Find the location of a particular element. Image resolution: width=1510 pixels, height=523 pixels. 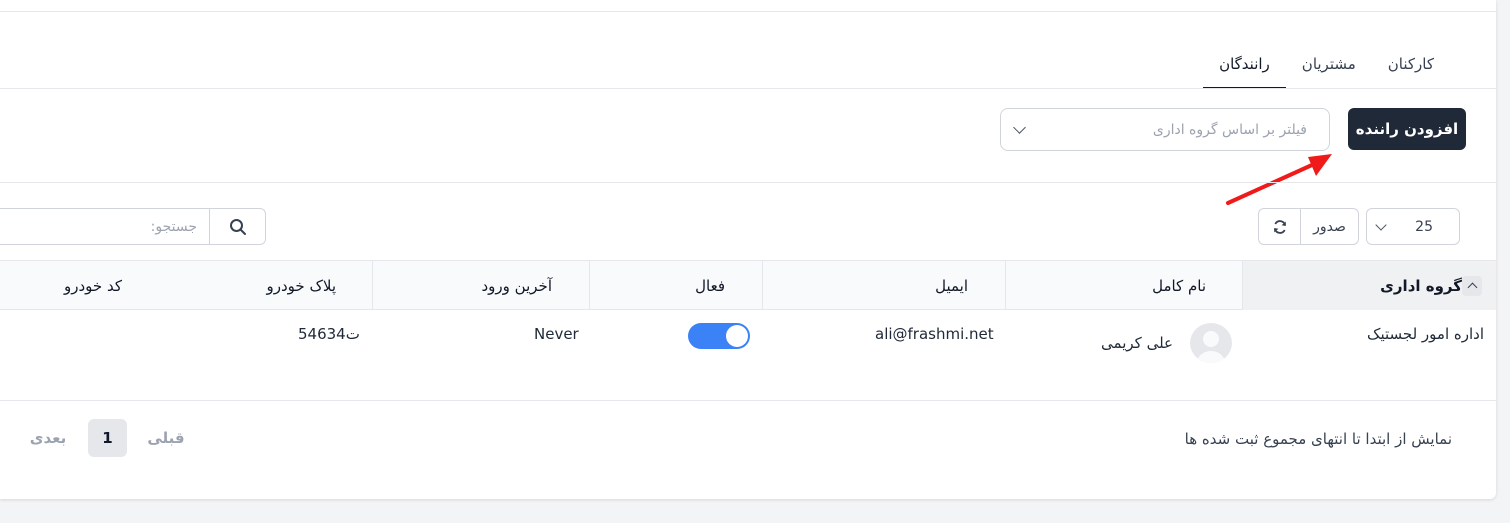

tab-customers: مشتریان is located at coordinates (1329, 64).